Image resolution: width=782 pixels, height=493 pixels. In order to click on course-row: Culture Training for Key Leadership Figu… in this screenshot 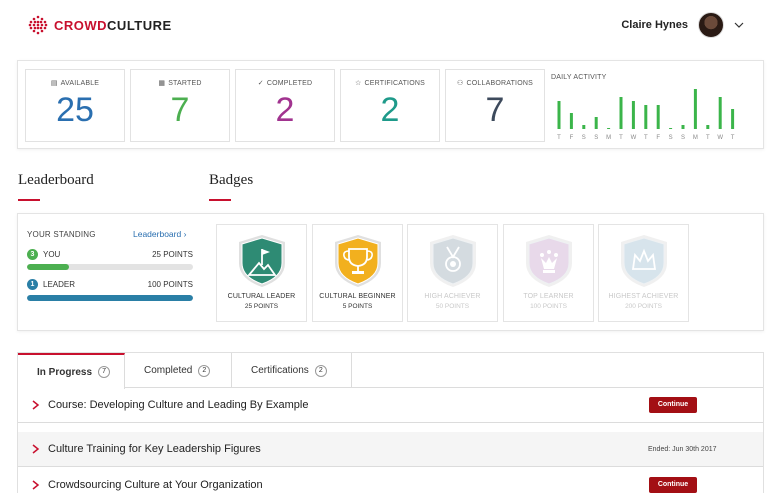, I will do `click(390, 449)`.